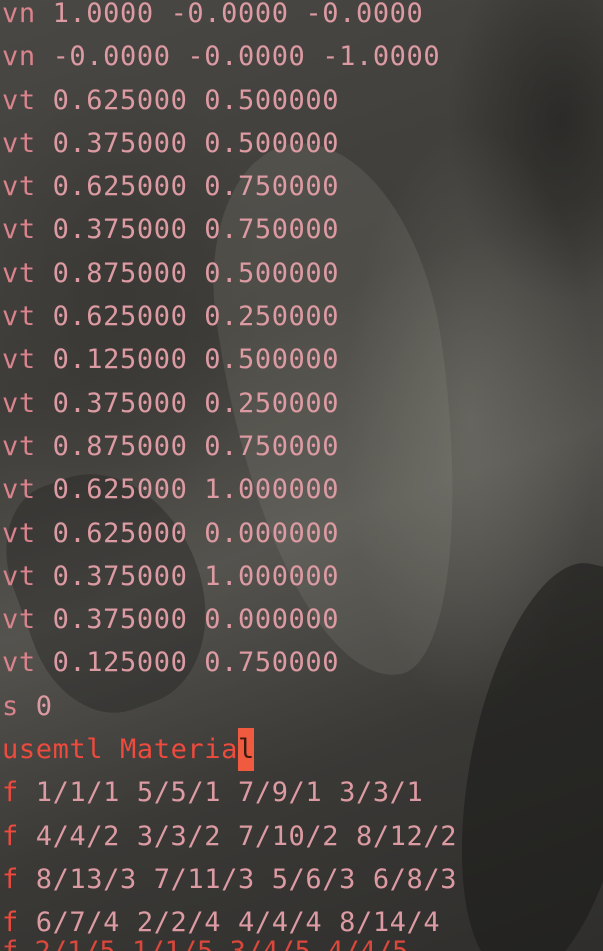 The height and width of the screenshot is (951, 603). I want to click on usemtl-line: usemtl Material, so click(228, 750).